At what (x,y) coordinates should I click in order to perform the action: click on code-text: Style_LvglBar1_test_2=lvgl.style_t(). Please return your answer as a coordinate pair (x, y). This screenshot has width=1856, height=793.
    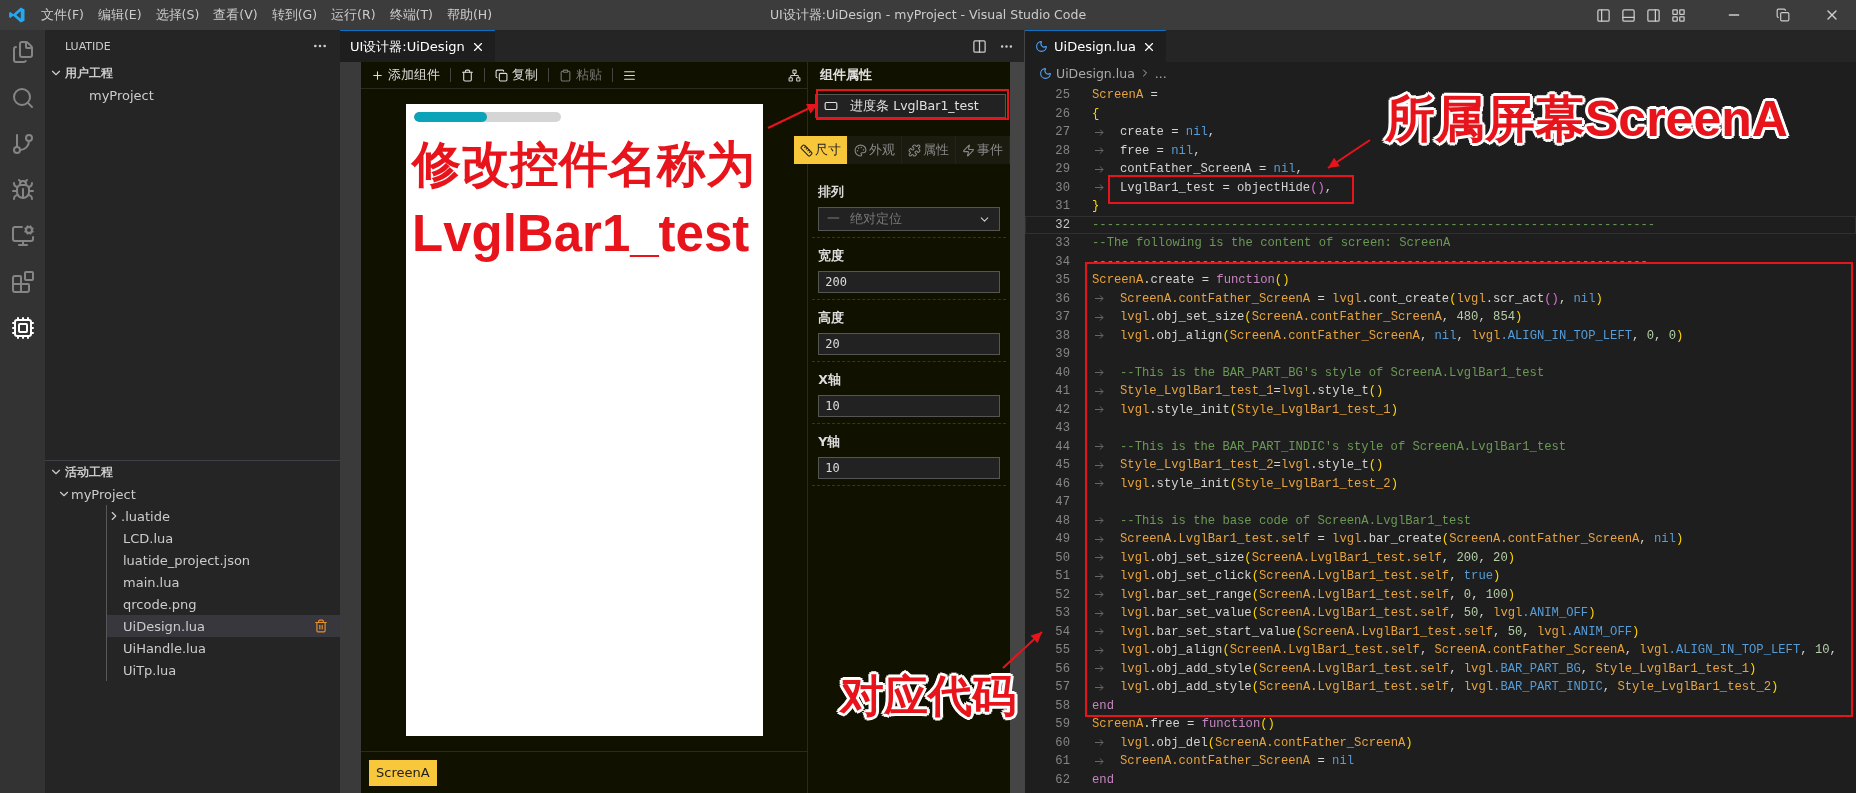
    Looking at the image, I should click on (1252, 465).